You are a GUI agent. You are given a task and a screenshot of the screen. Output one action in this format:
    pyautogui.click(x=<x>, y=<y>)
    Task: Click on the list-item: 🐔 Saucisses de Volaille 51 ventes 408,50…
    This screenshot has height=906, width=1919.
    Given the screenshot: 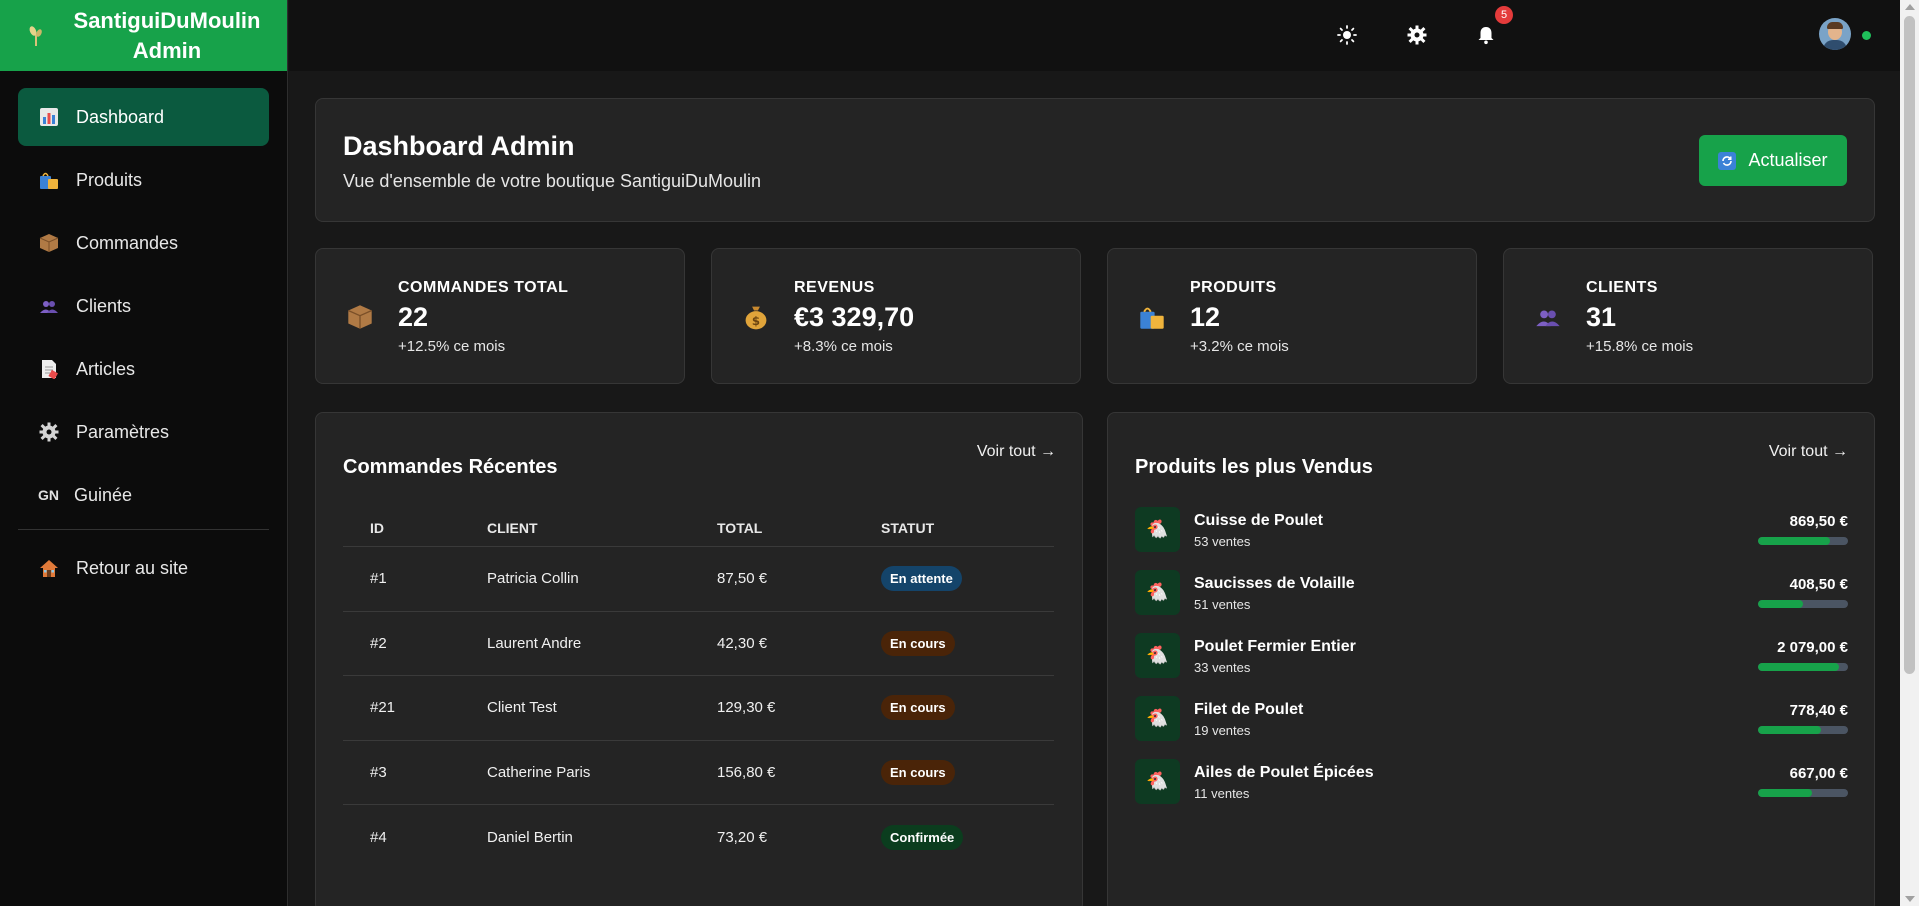 What is the action you would take?
    pyautogui.click(x=1491, y=601)
    